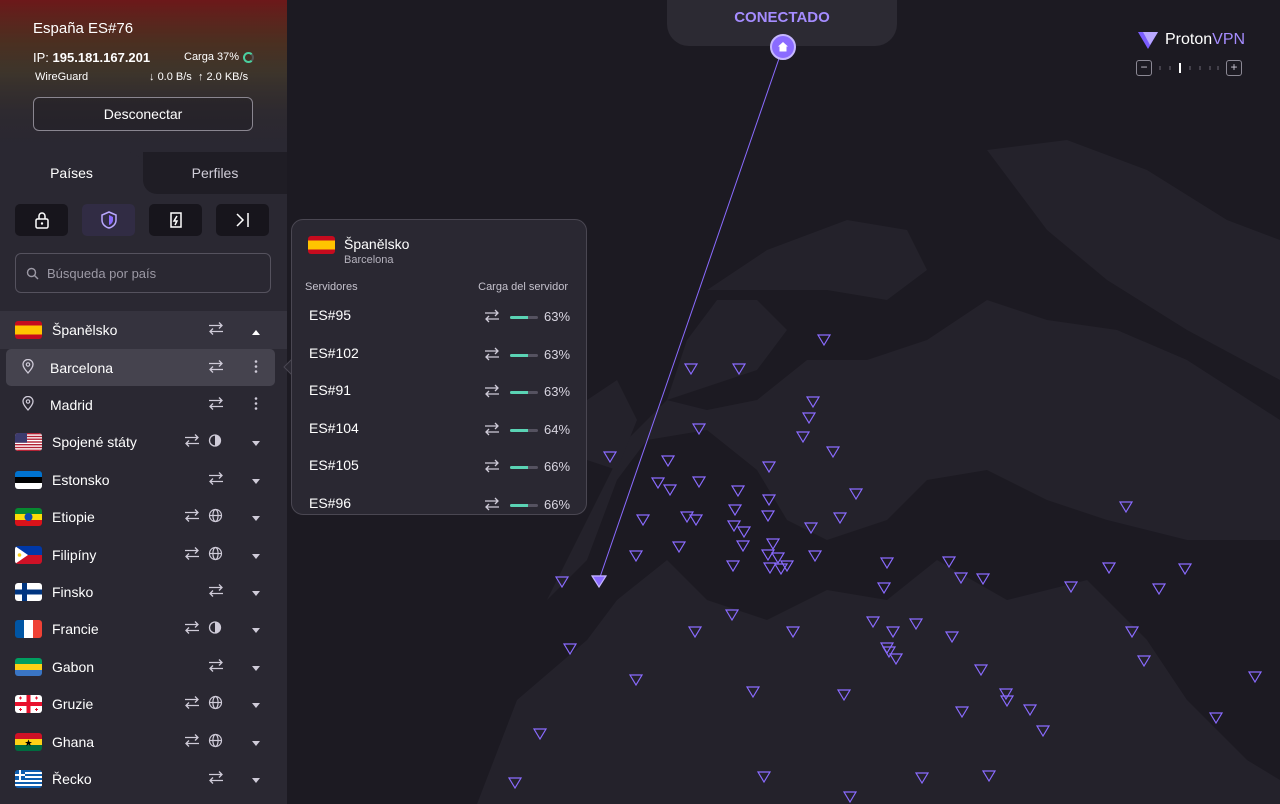 The width and height of the screenshot is (1280, 804). Describe the element at coordinates (143, 330) in the screenshot. I see `country-row: Španělsko` at that location.